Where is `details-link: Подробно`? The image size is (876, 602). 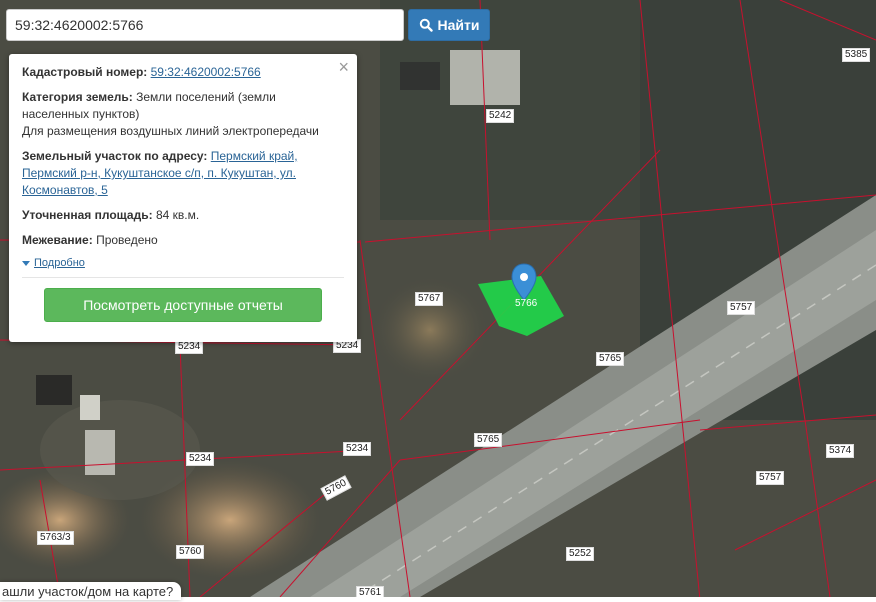 details-link: Подробно is located at coordinates (59, 263).